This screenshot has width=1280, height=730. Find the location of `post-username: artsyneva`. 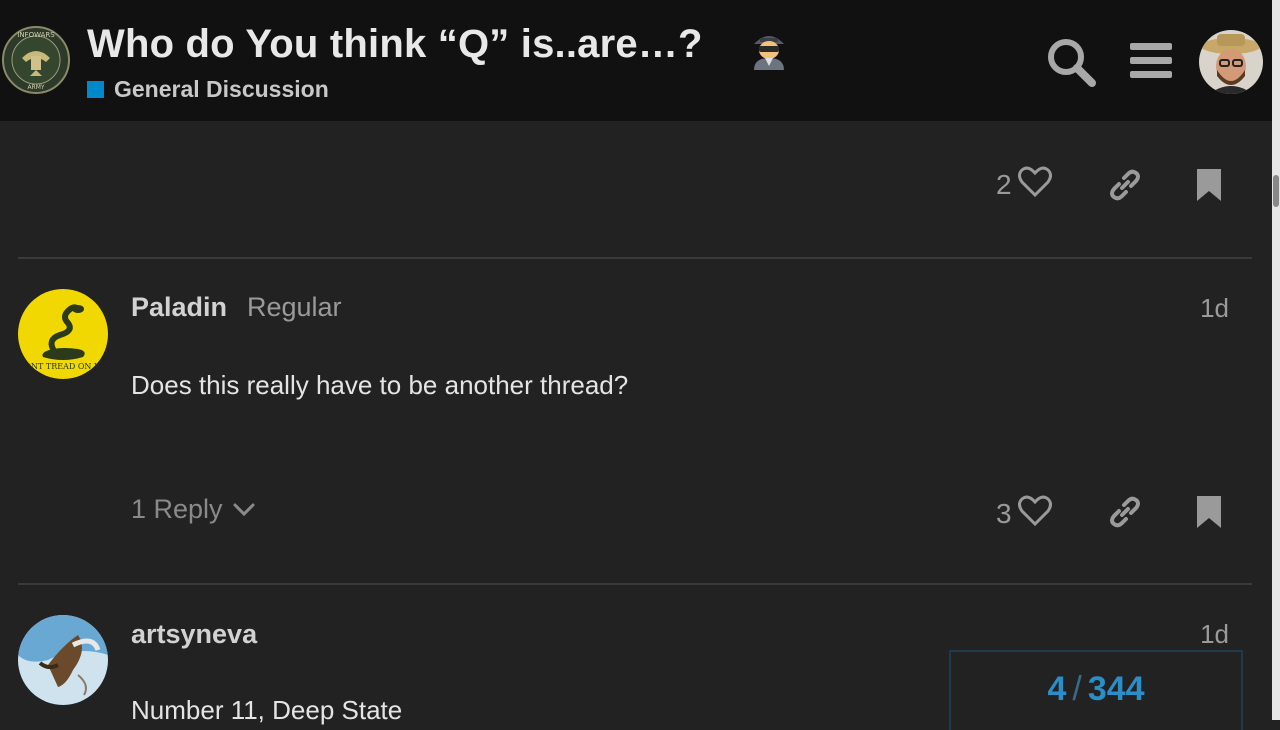

post-username: artsyneva is located at coordinates (194, 634).